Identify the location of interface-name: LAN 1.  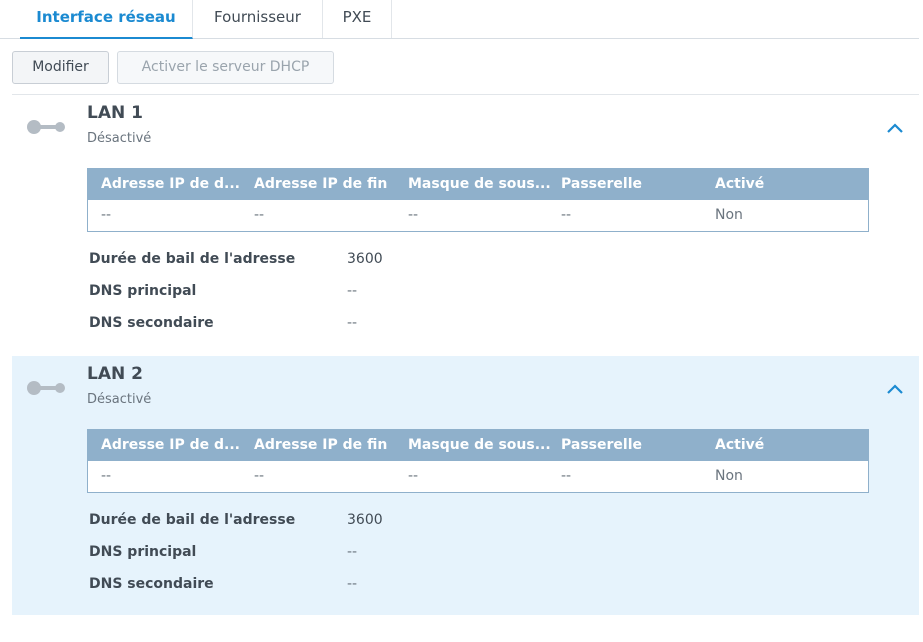
(115, 113).